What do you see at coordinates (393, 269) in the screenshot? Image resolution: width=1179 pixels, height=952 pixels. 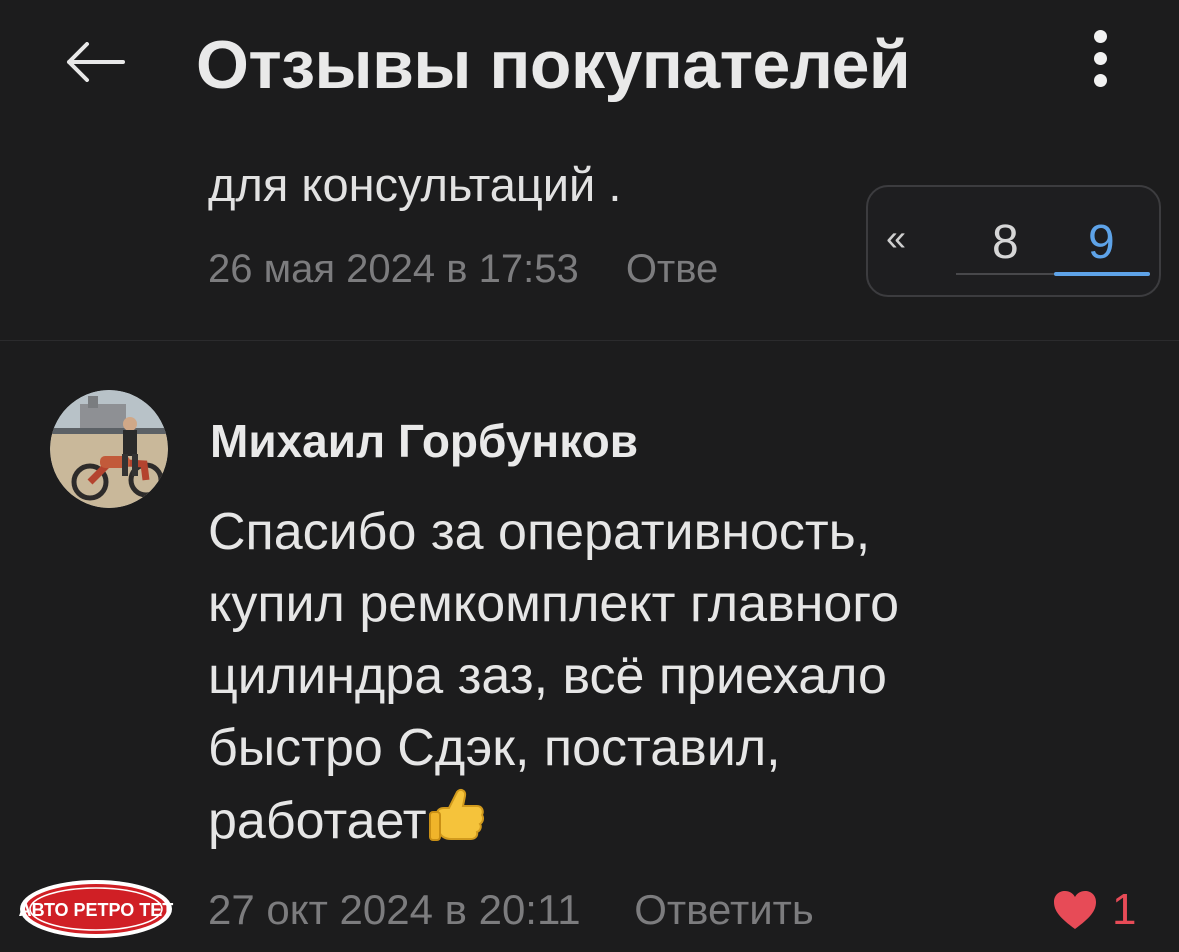 I see `previous-comment-timestamp: 26 мая 2024 в 17:53` at bounding box center [393, 269].